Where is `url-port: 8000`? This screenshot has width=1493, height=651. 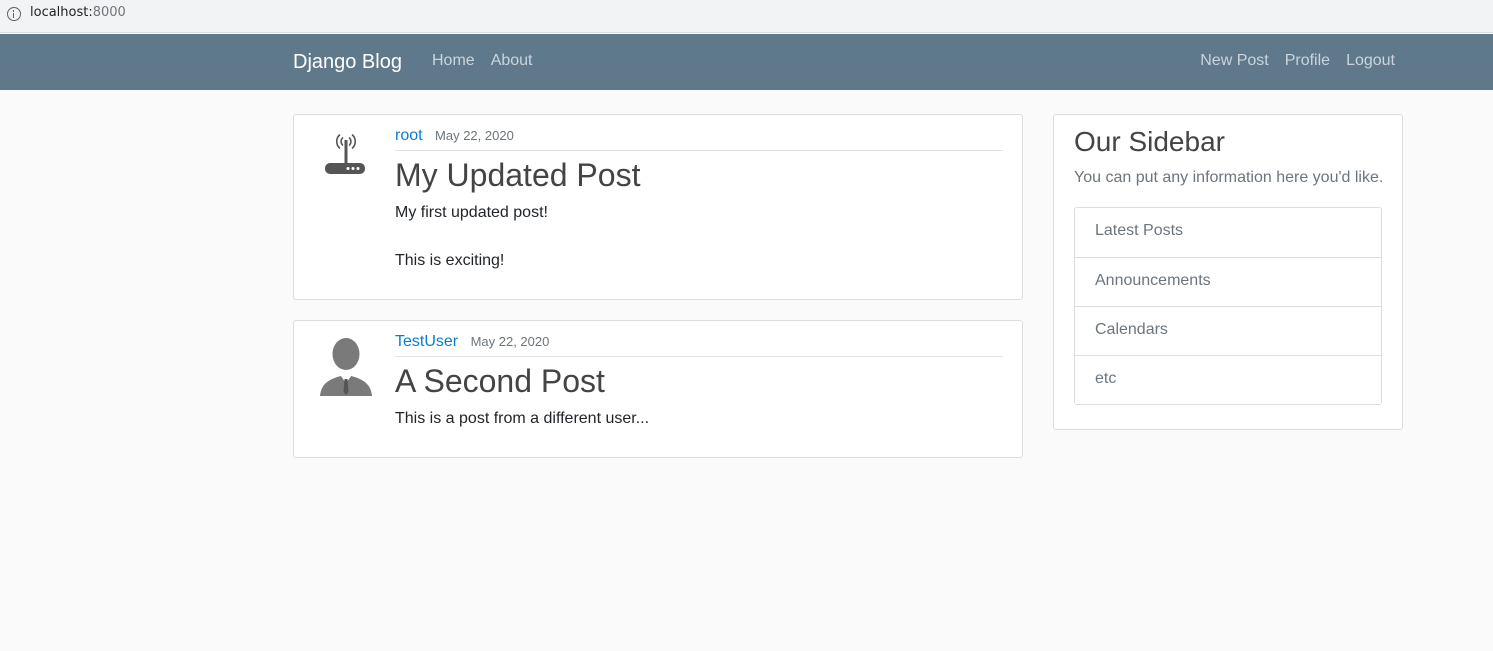 url-port: 8000 is located at coordinates (109, 12).